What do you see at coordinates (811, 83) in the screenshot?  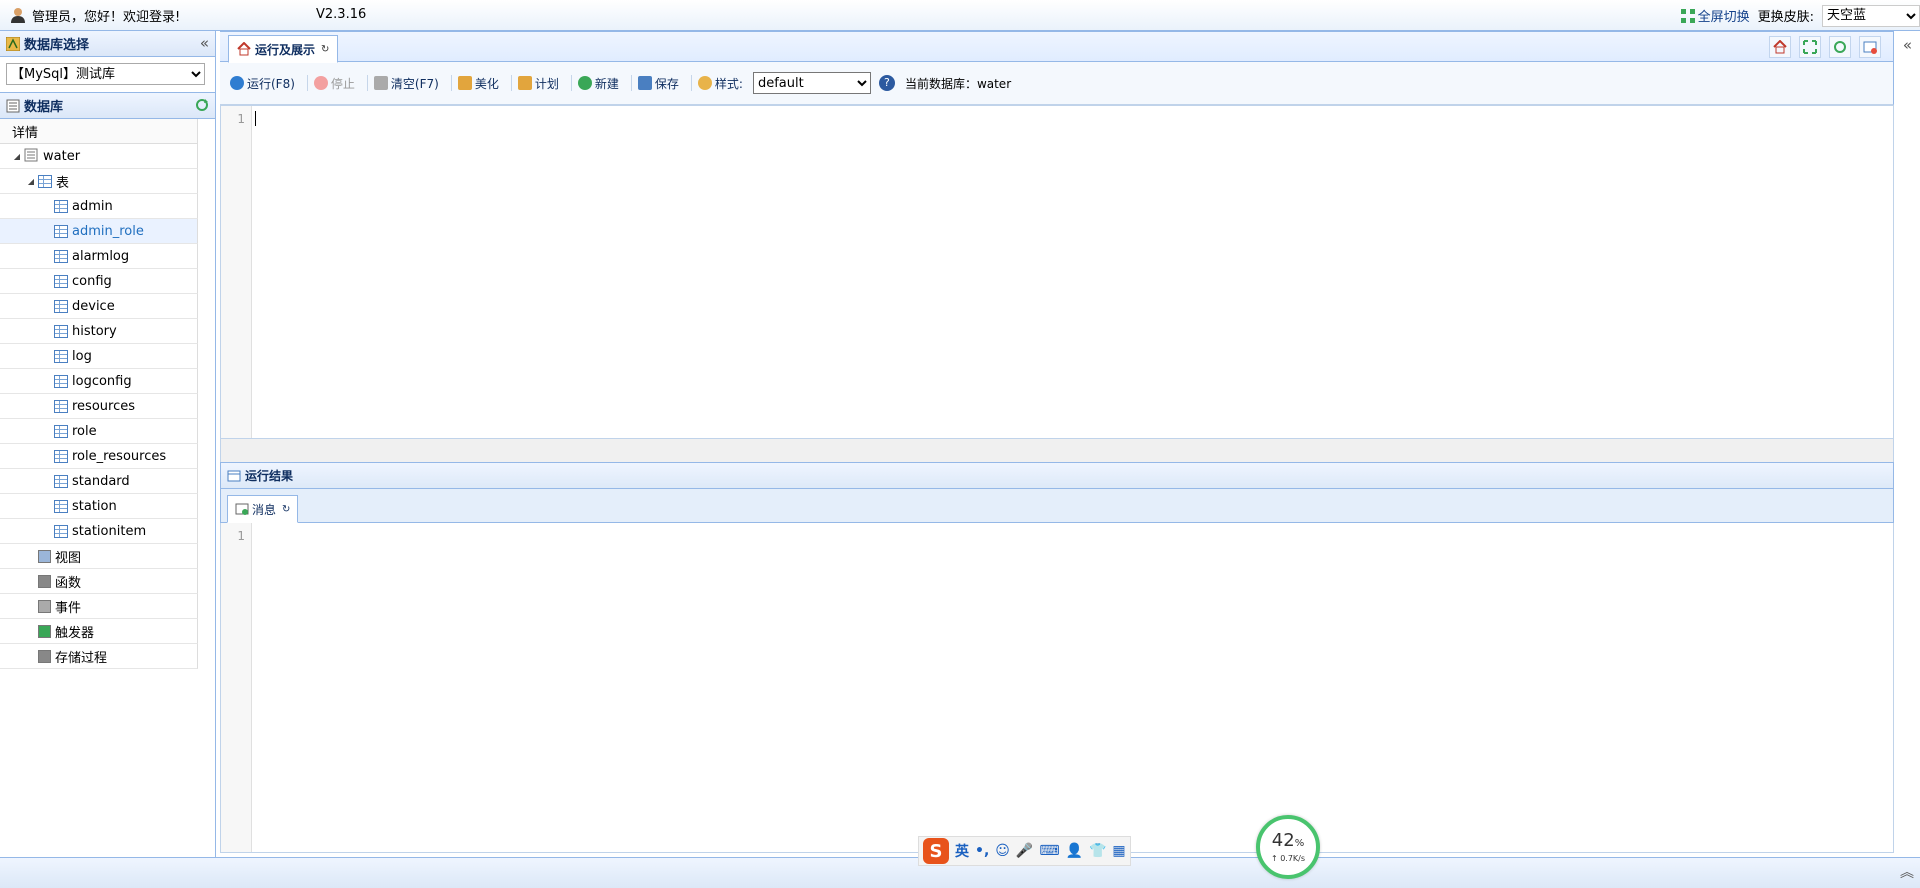 I see `style-select: default` at bounding box center [811, 83].